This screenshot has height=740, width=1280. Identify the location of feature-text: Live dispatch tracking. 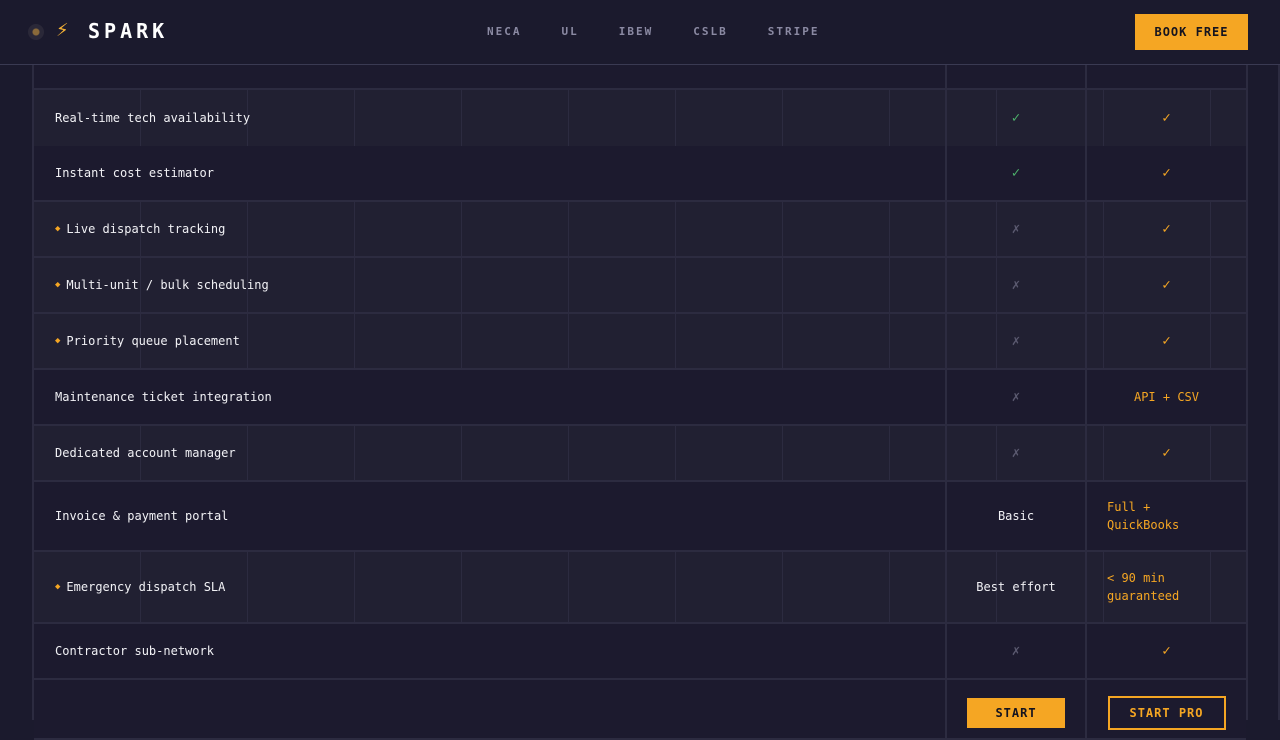
(146, 229).